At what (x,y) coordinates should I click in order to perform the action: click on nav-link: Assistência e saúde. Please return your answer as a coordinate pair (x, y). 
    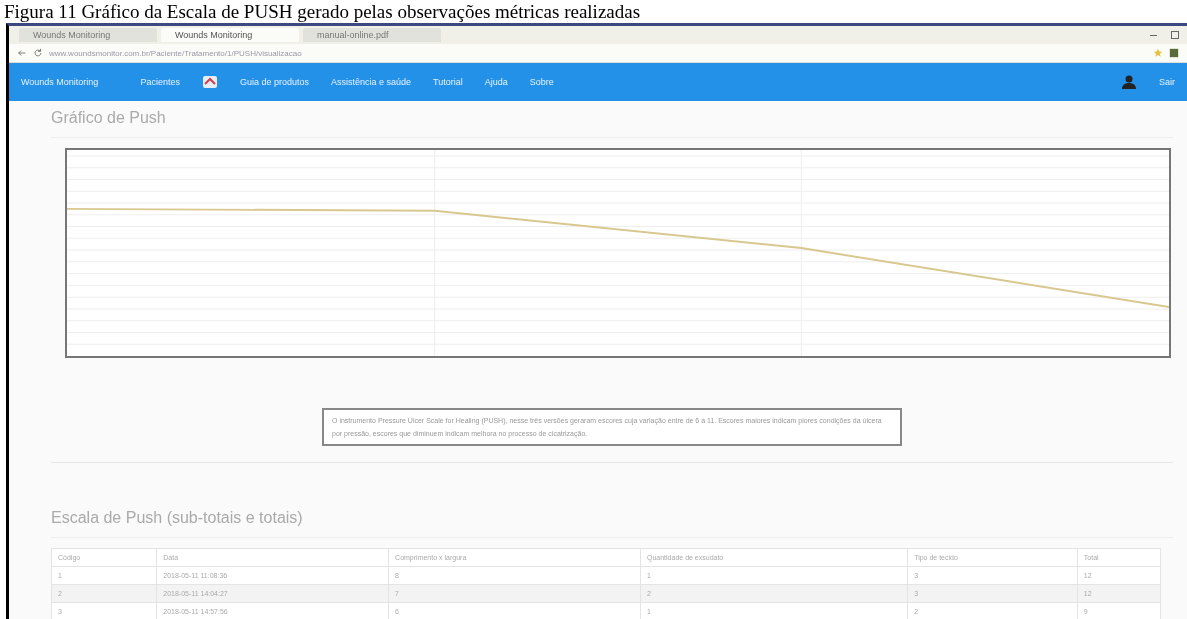
    Looking at the image, I should click on (370, 82).